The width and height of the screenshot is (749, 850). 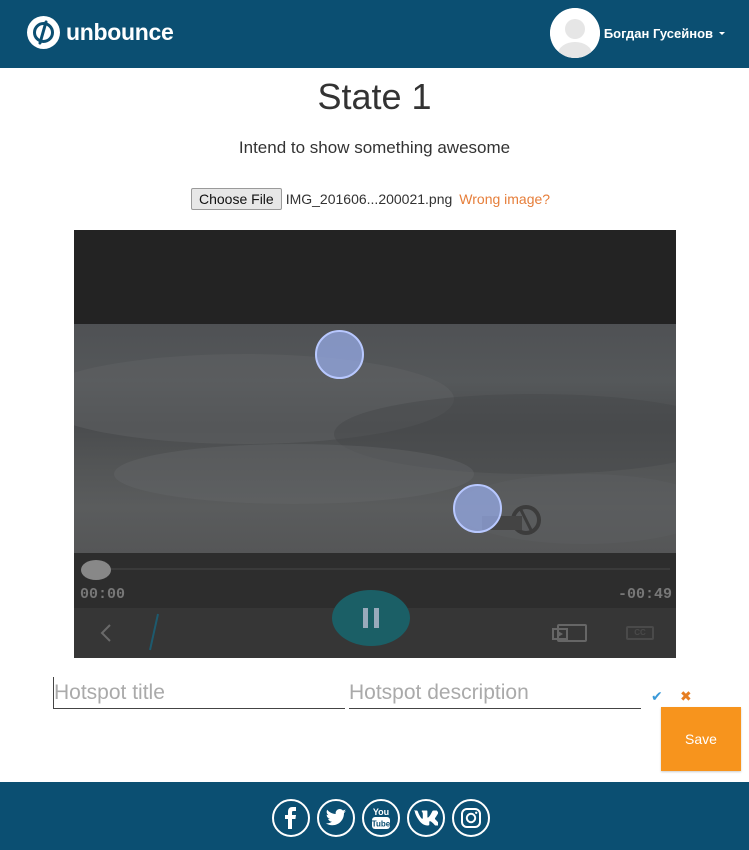 I want to click on back-chevron-icon, so click(x=105, y=633).